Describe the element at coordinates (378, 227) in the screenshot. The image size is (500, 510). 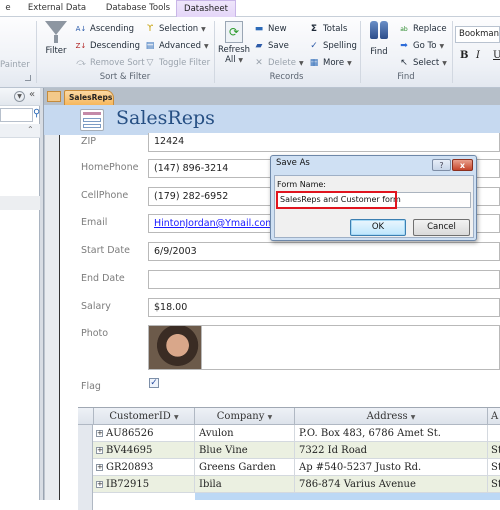
I see `ok-button: OK` at that location.